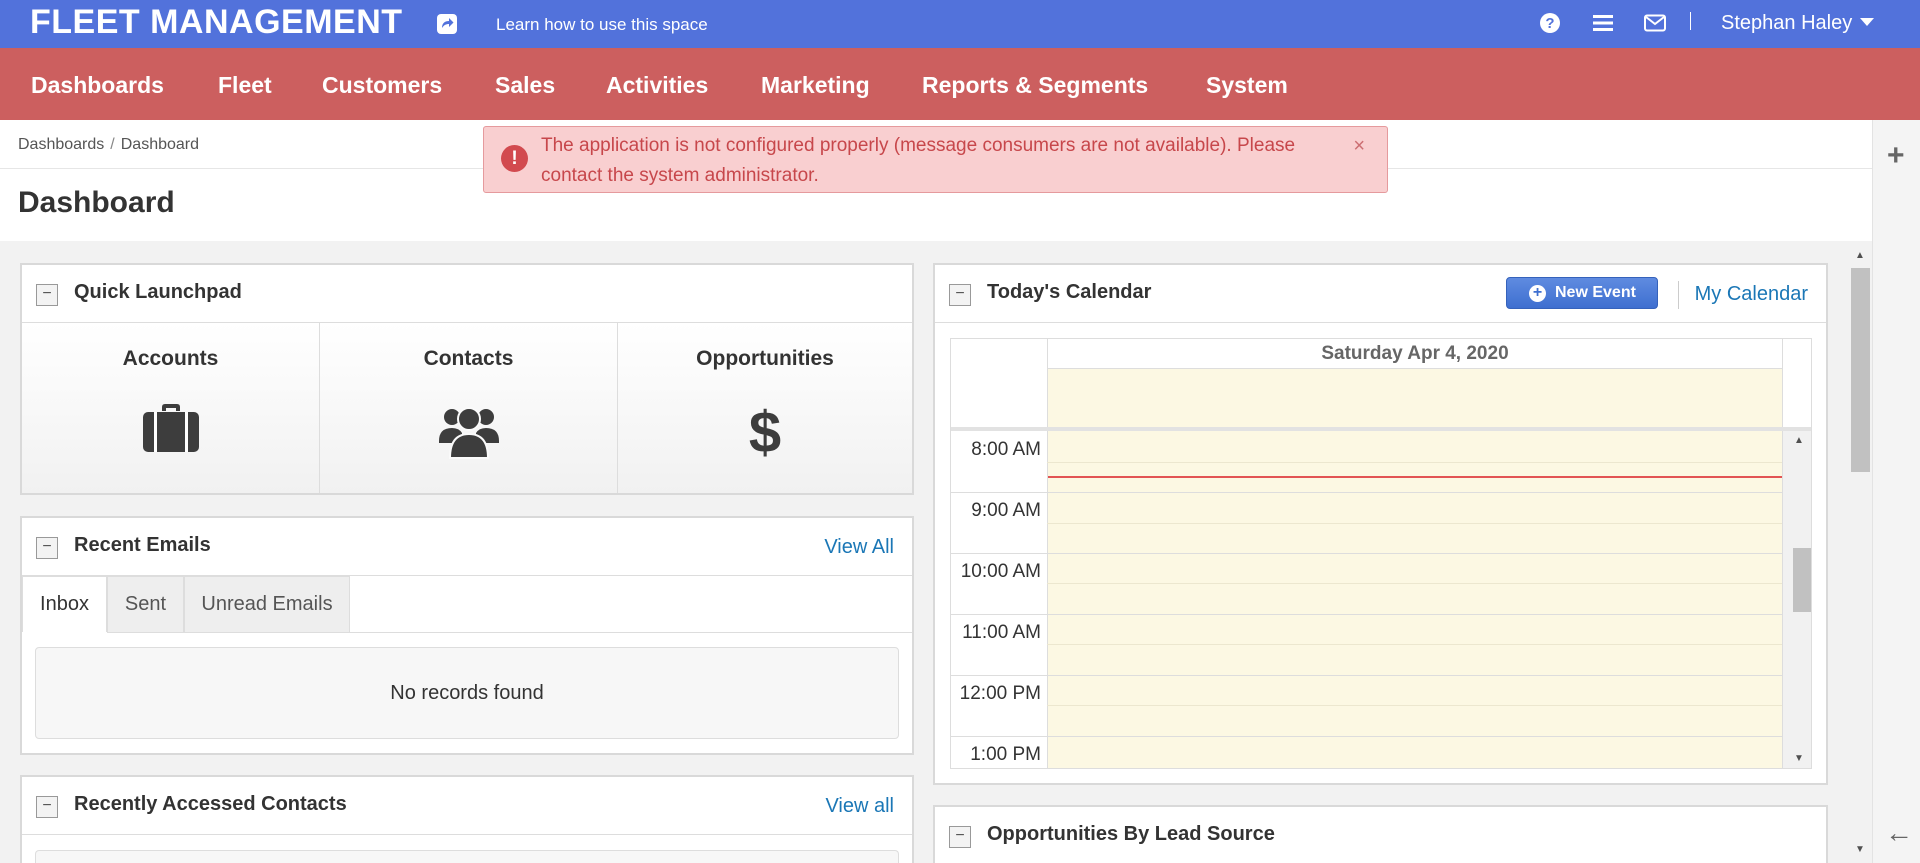 This screenshot has width=1920, height=863. I want to click on launchpad-tile-contacts: Contacts, so click(469, 408).